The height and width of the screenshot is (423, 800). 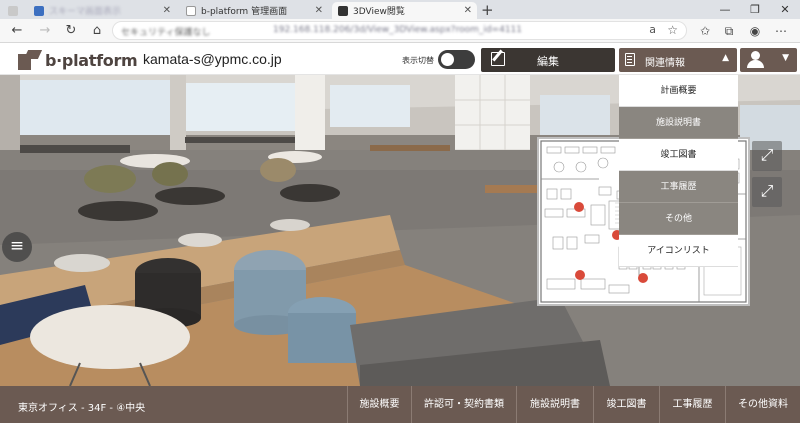 I want to click on logo-mark-icon, so click(x=30, y=60).